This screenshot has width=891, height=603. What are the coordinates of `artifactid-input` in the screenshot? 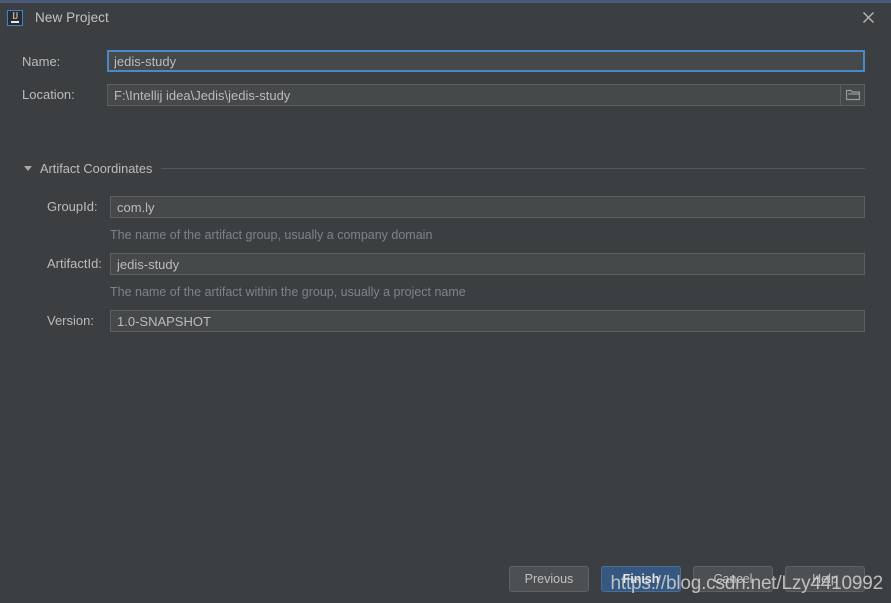 It's located at (487, 264).